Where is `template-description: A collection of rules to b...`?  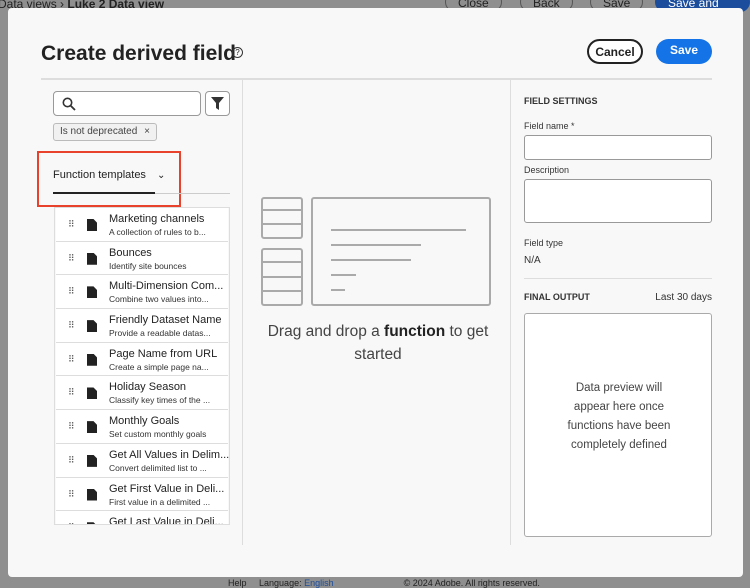 template-description: A collection of rules to b... is located at coordinates (157, 232).